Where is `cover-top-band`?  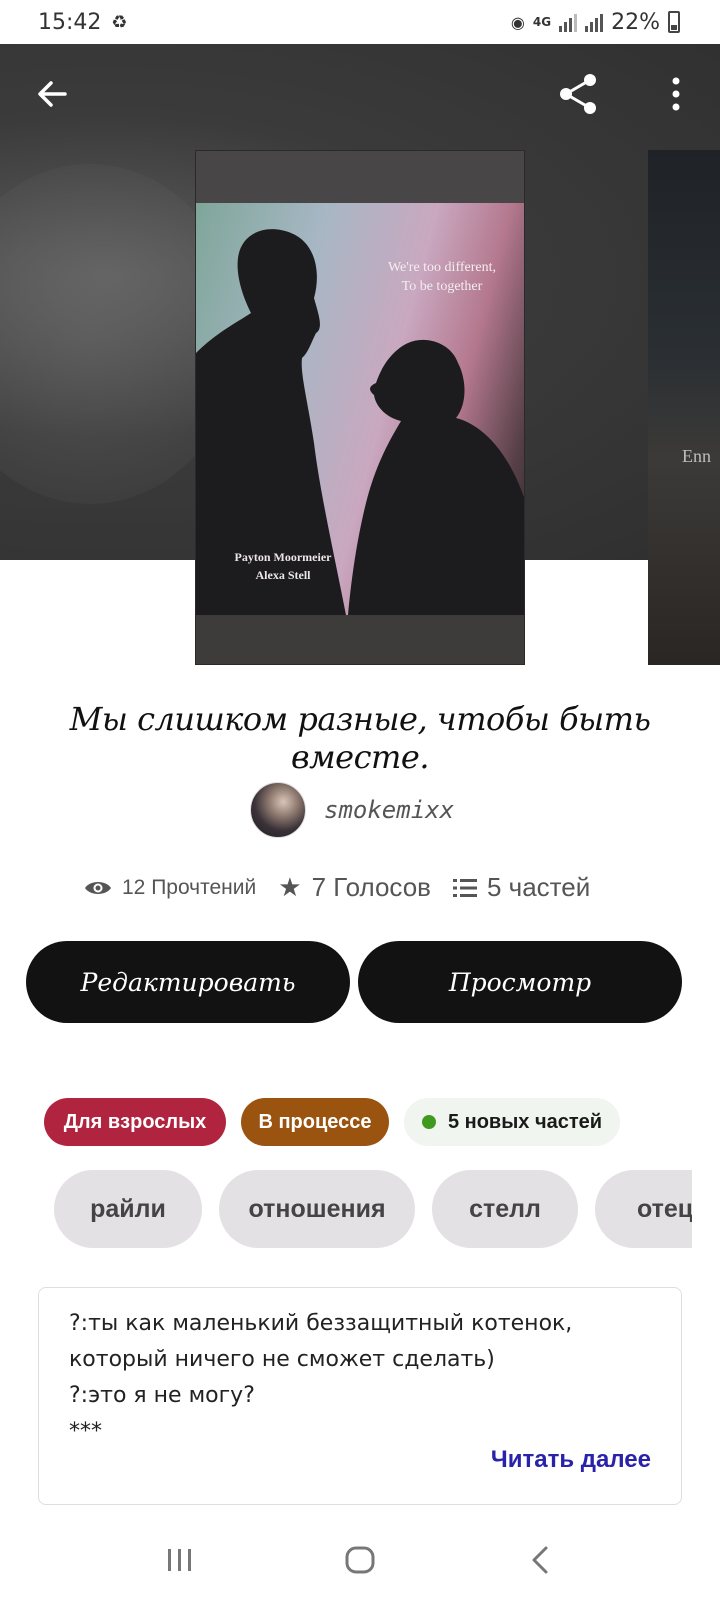
cover-top-band is located at coordinates (360, 177).